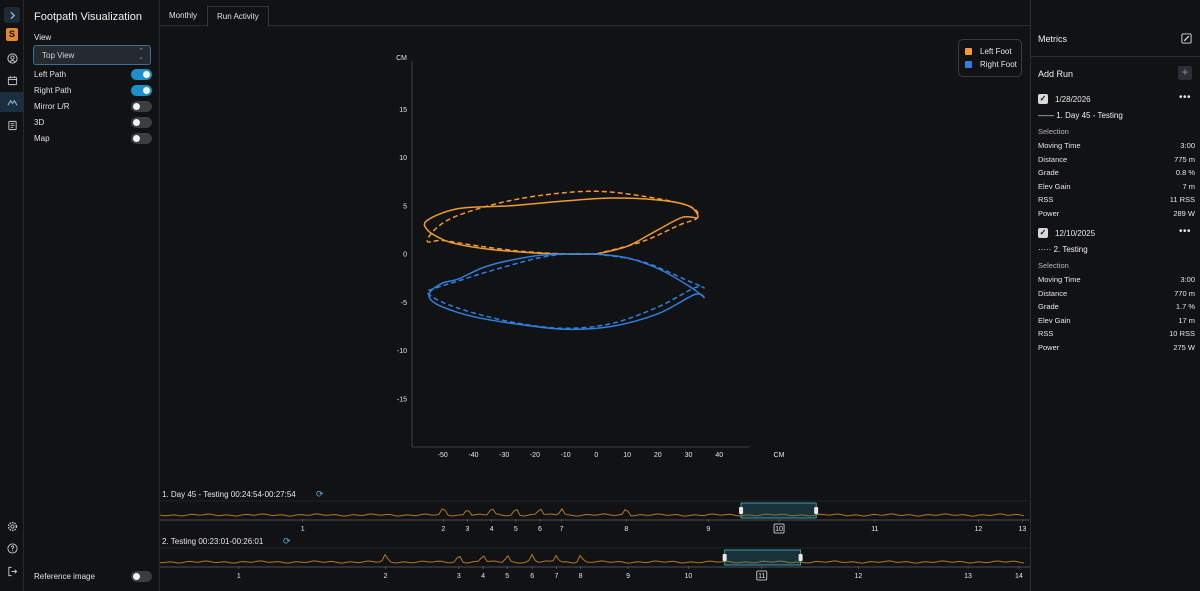  Describe the element at coordinates (12, 571) in the screenshot. I see `logout-icon` at that location.